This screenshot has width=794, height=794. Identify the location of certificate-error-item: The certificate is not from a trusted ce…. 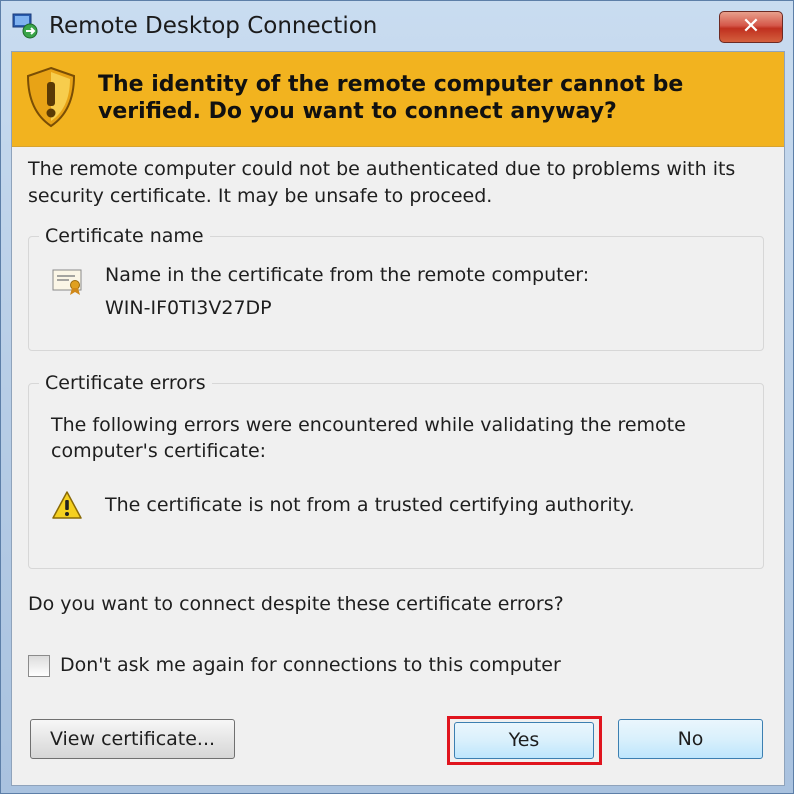
(370, 505).